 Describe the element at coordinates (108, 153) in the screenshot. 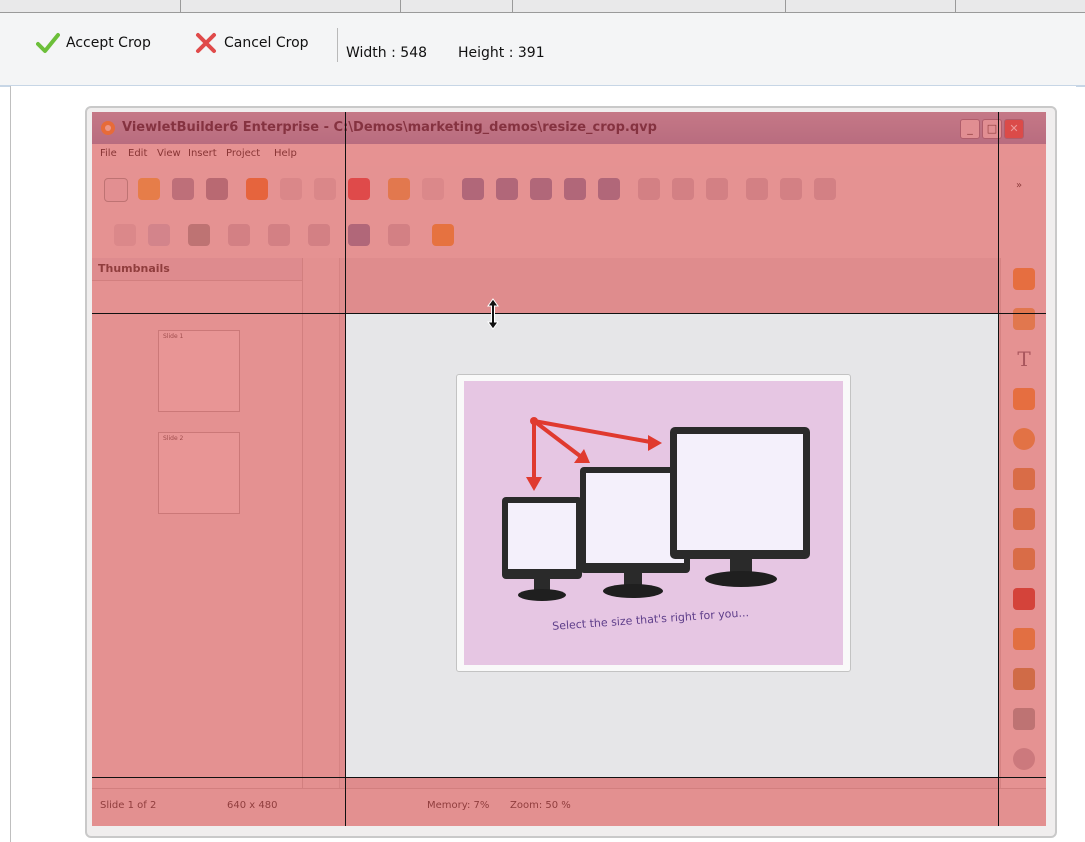

I see `menu-file: File` at that location.